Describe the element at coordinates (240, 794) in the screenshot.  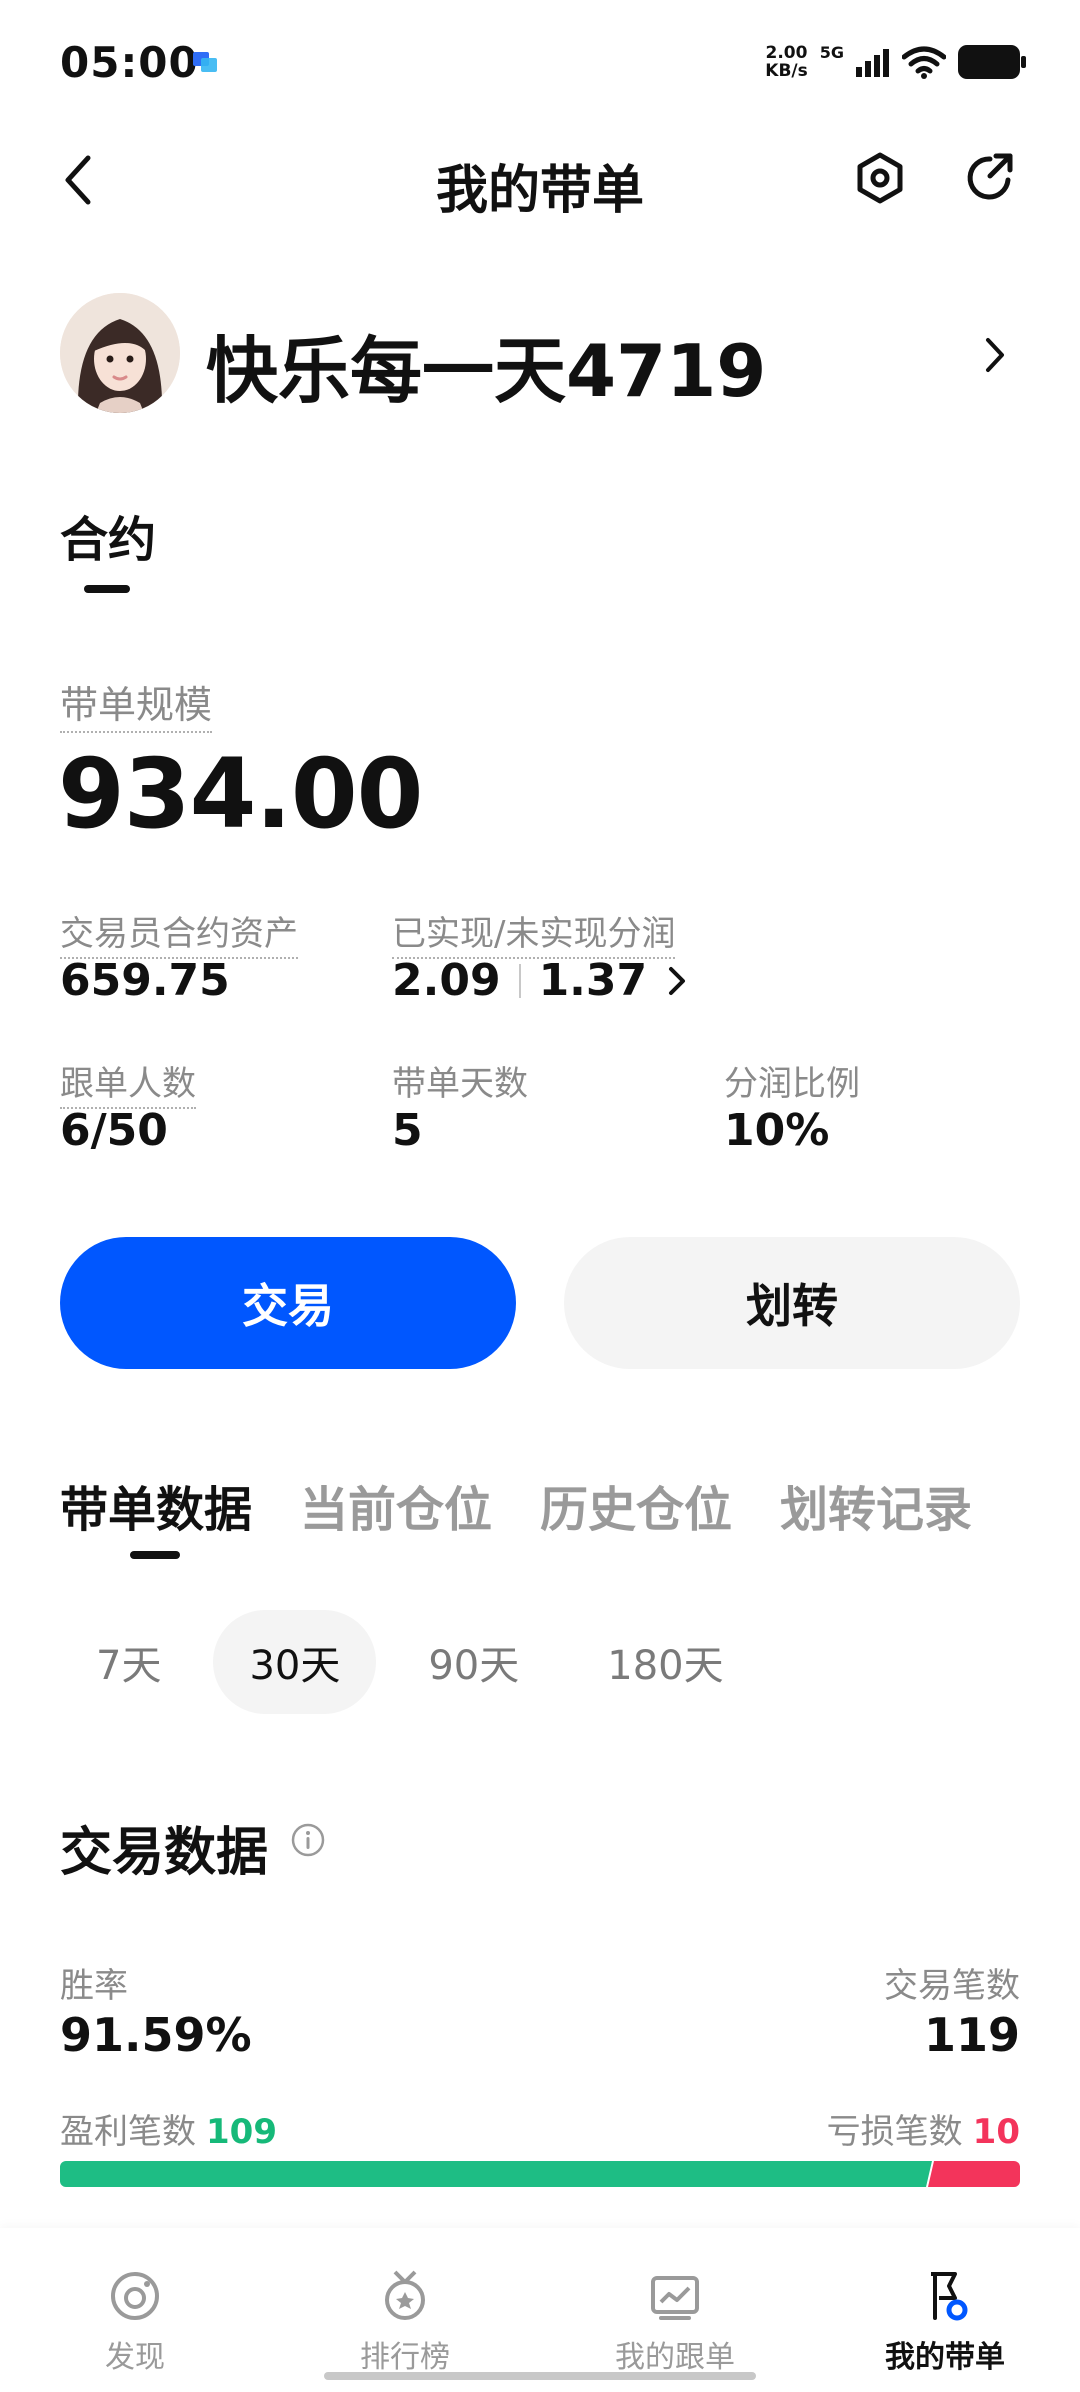
I see `scale-value: 934.00` at that location.